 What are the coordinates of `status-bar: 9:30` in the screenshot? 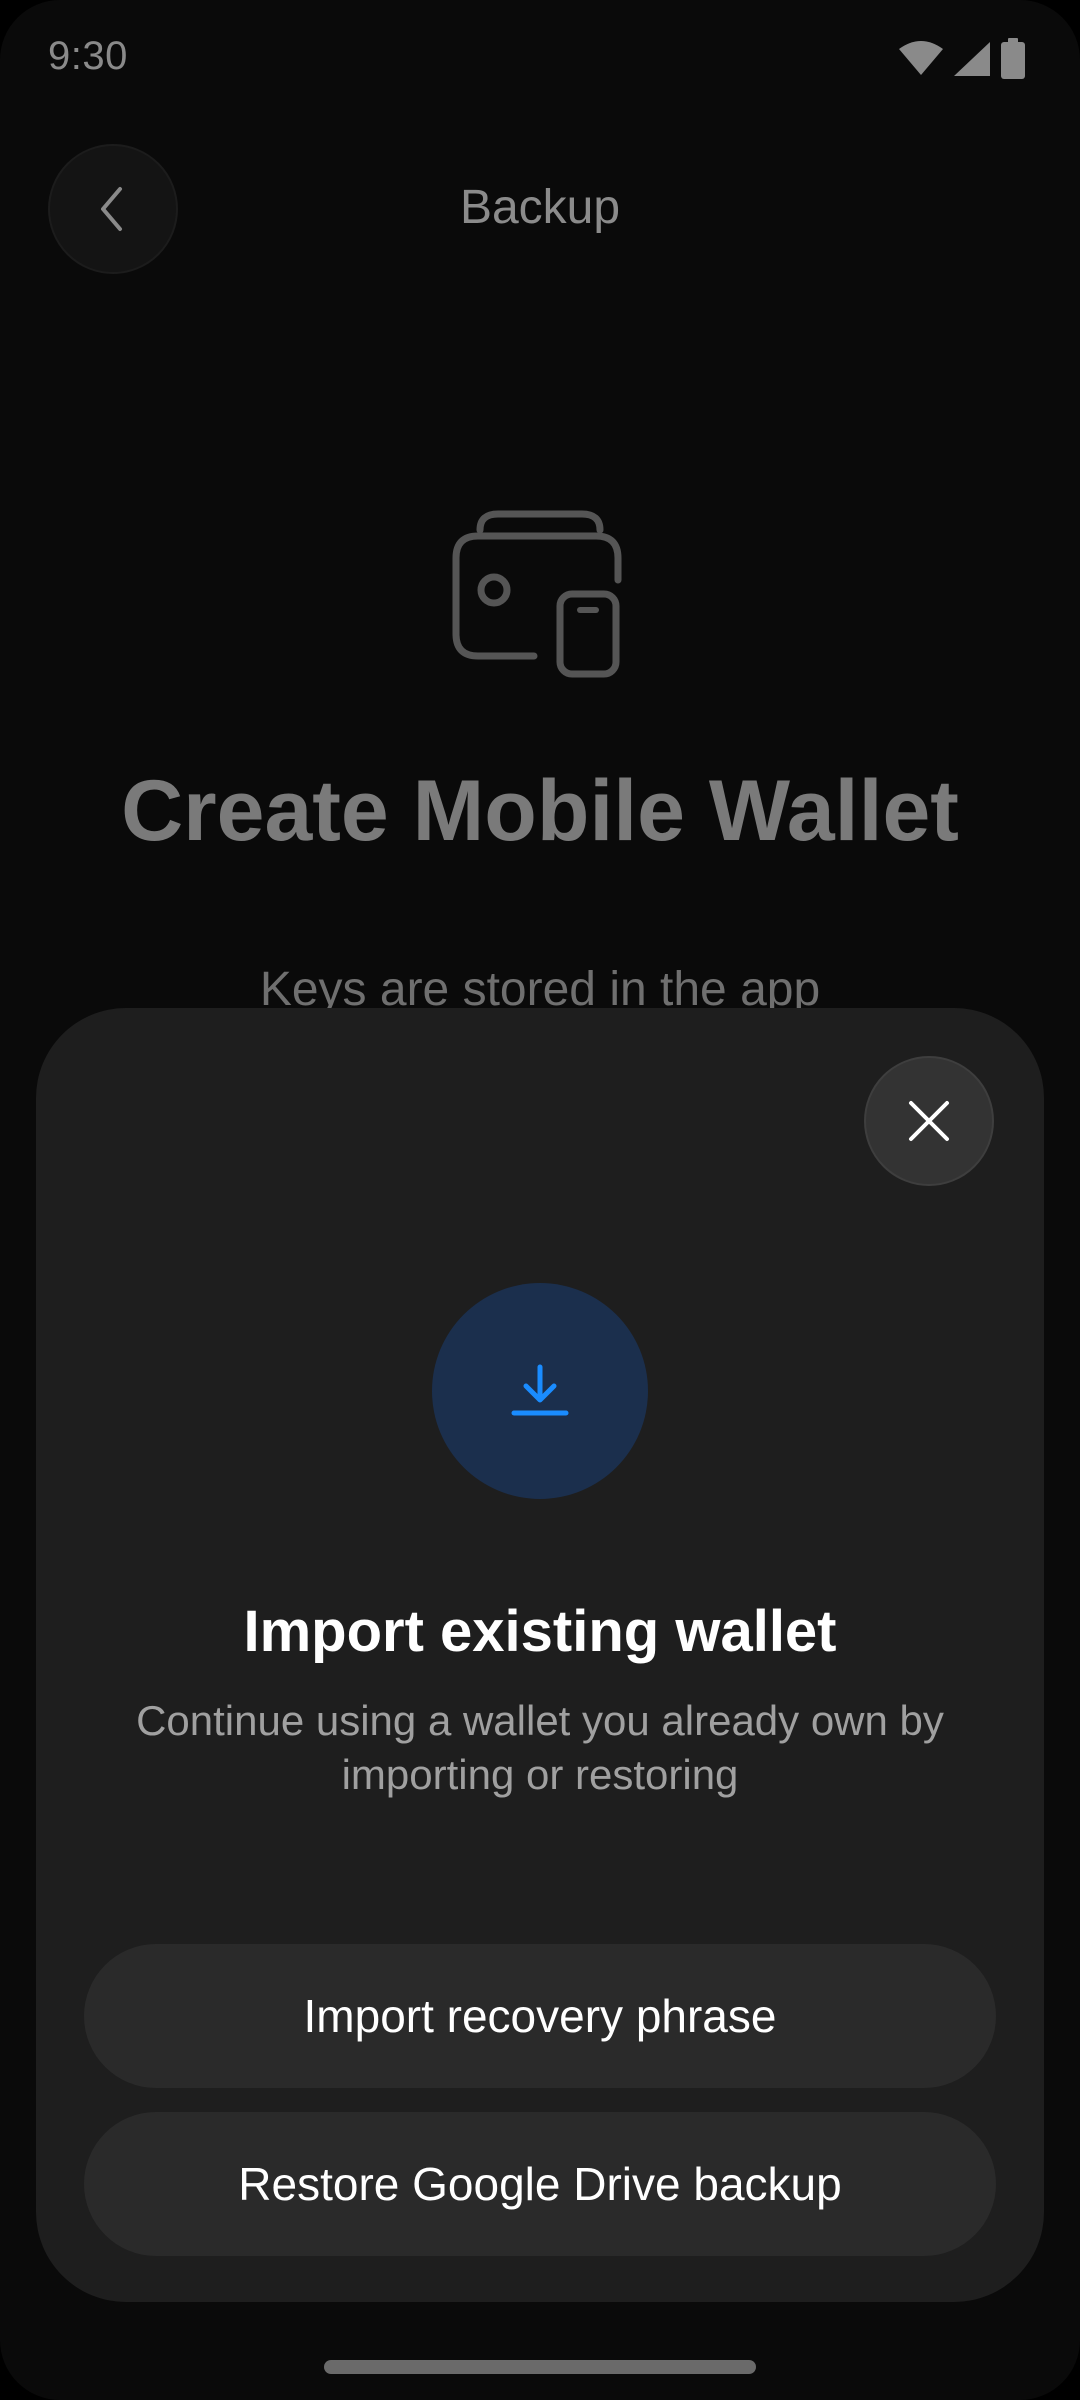 It's located at (540, 55).